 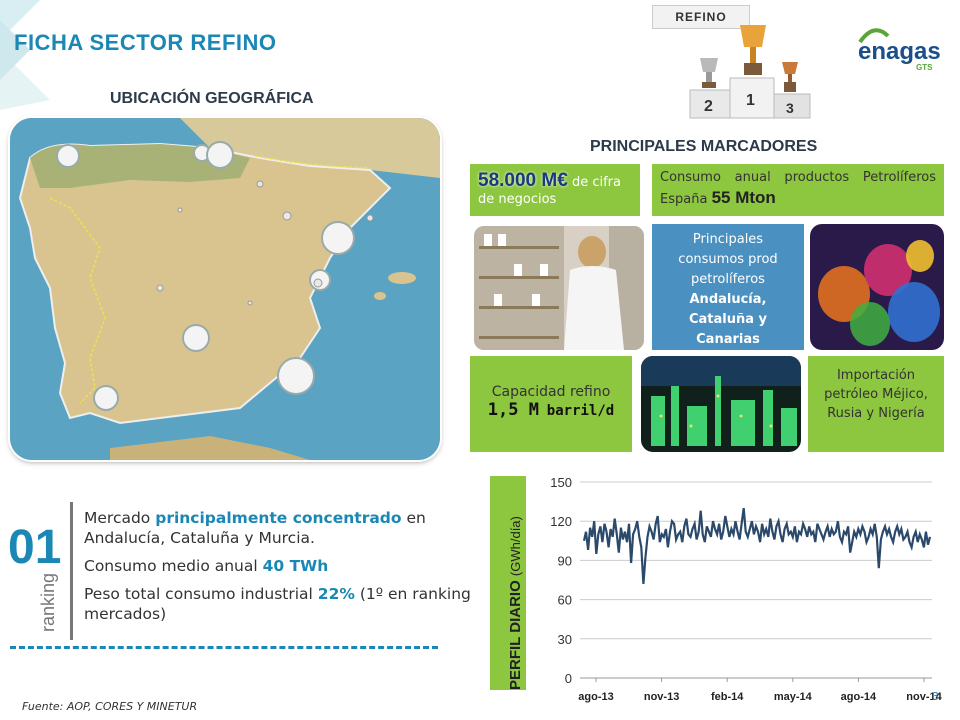 I want to click on series-line, so click(x=757, y=545).